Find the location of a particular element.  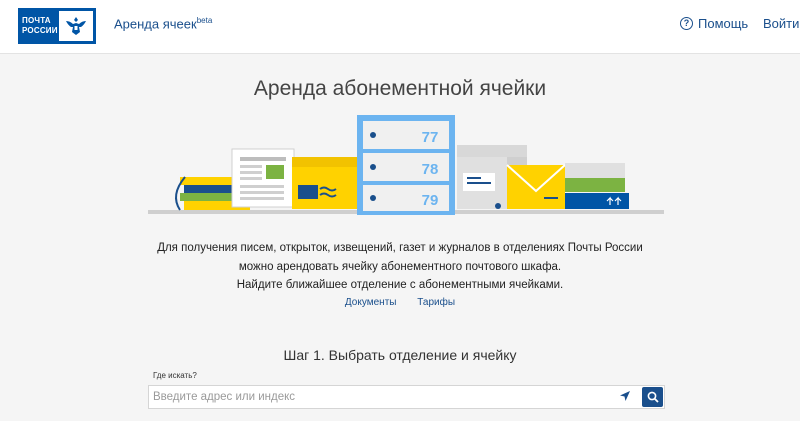

page-title: Аренда абонементной ячейки is located at coordinates (400, 88).